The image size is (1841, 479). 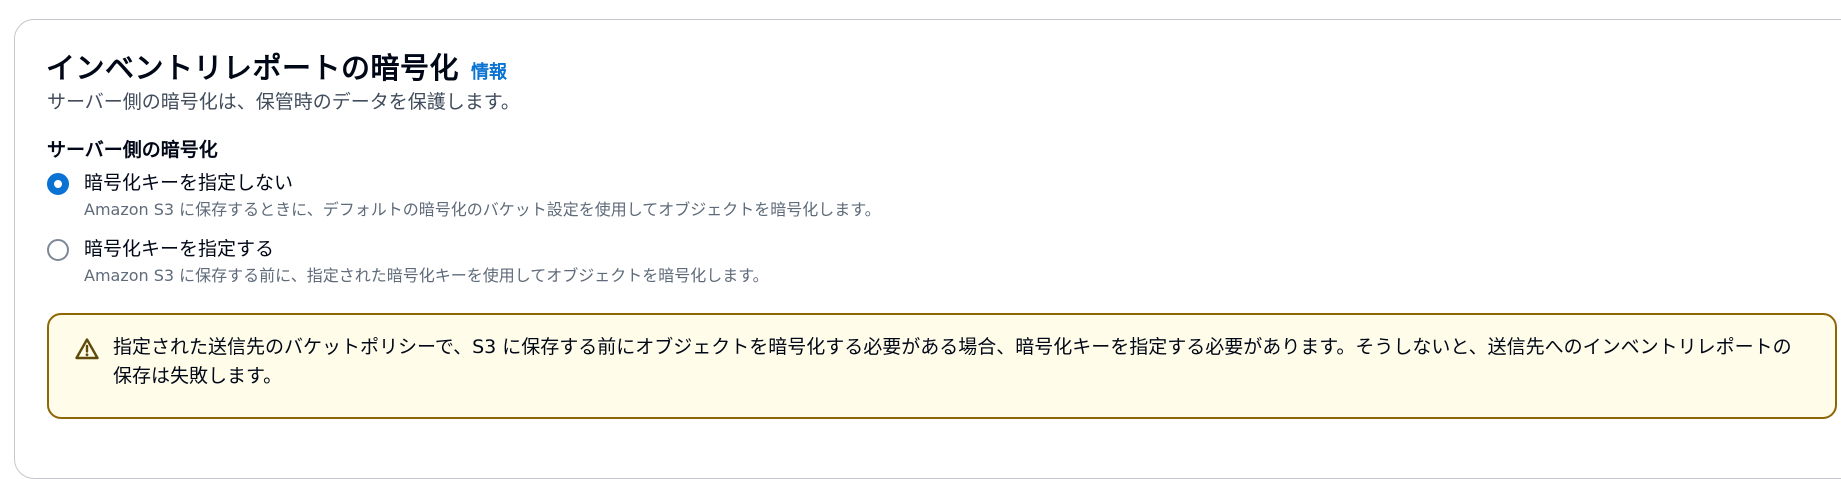 What do you see at coordinates (253, 68) in the screenshot?
I see `page-title: インベントリレポートの暗号化` at bounding box center [253, 68].